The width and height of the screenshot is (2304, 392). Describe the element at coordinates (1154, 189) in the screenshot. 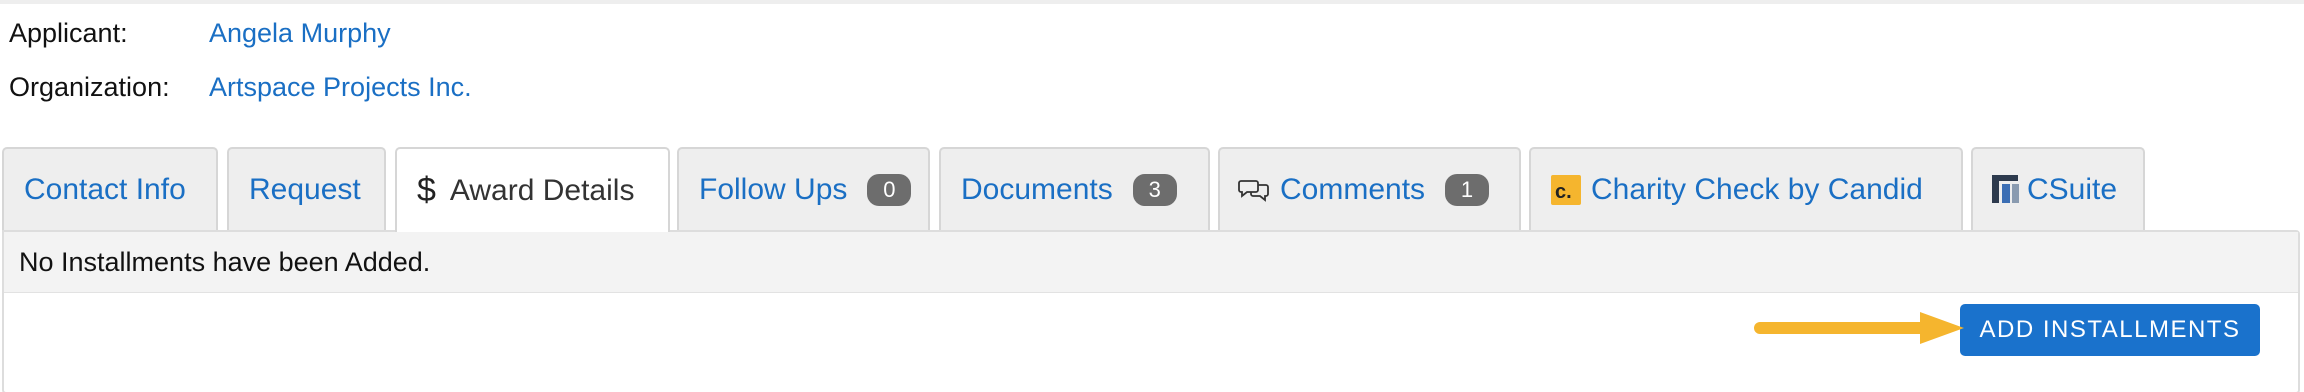

I see `documents-count-badge: 3` at that location.